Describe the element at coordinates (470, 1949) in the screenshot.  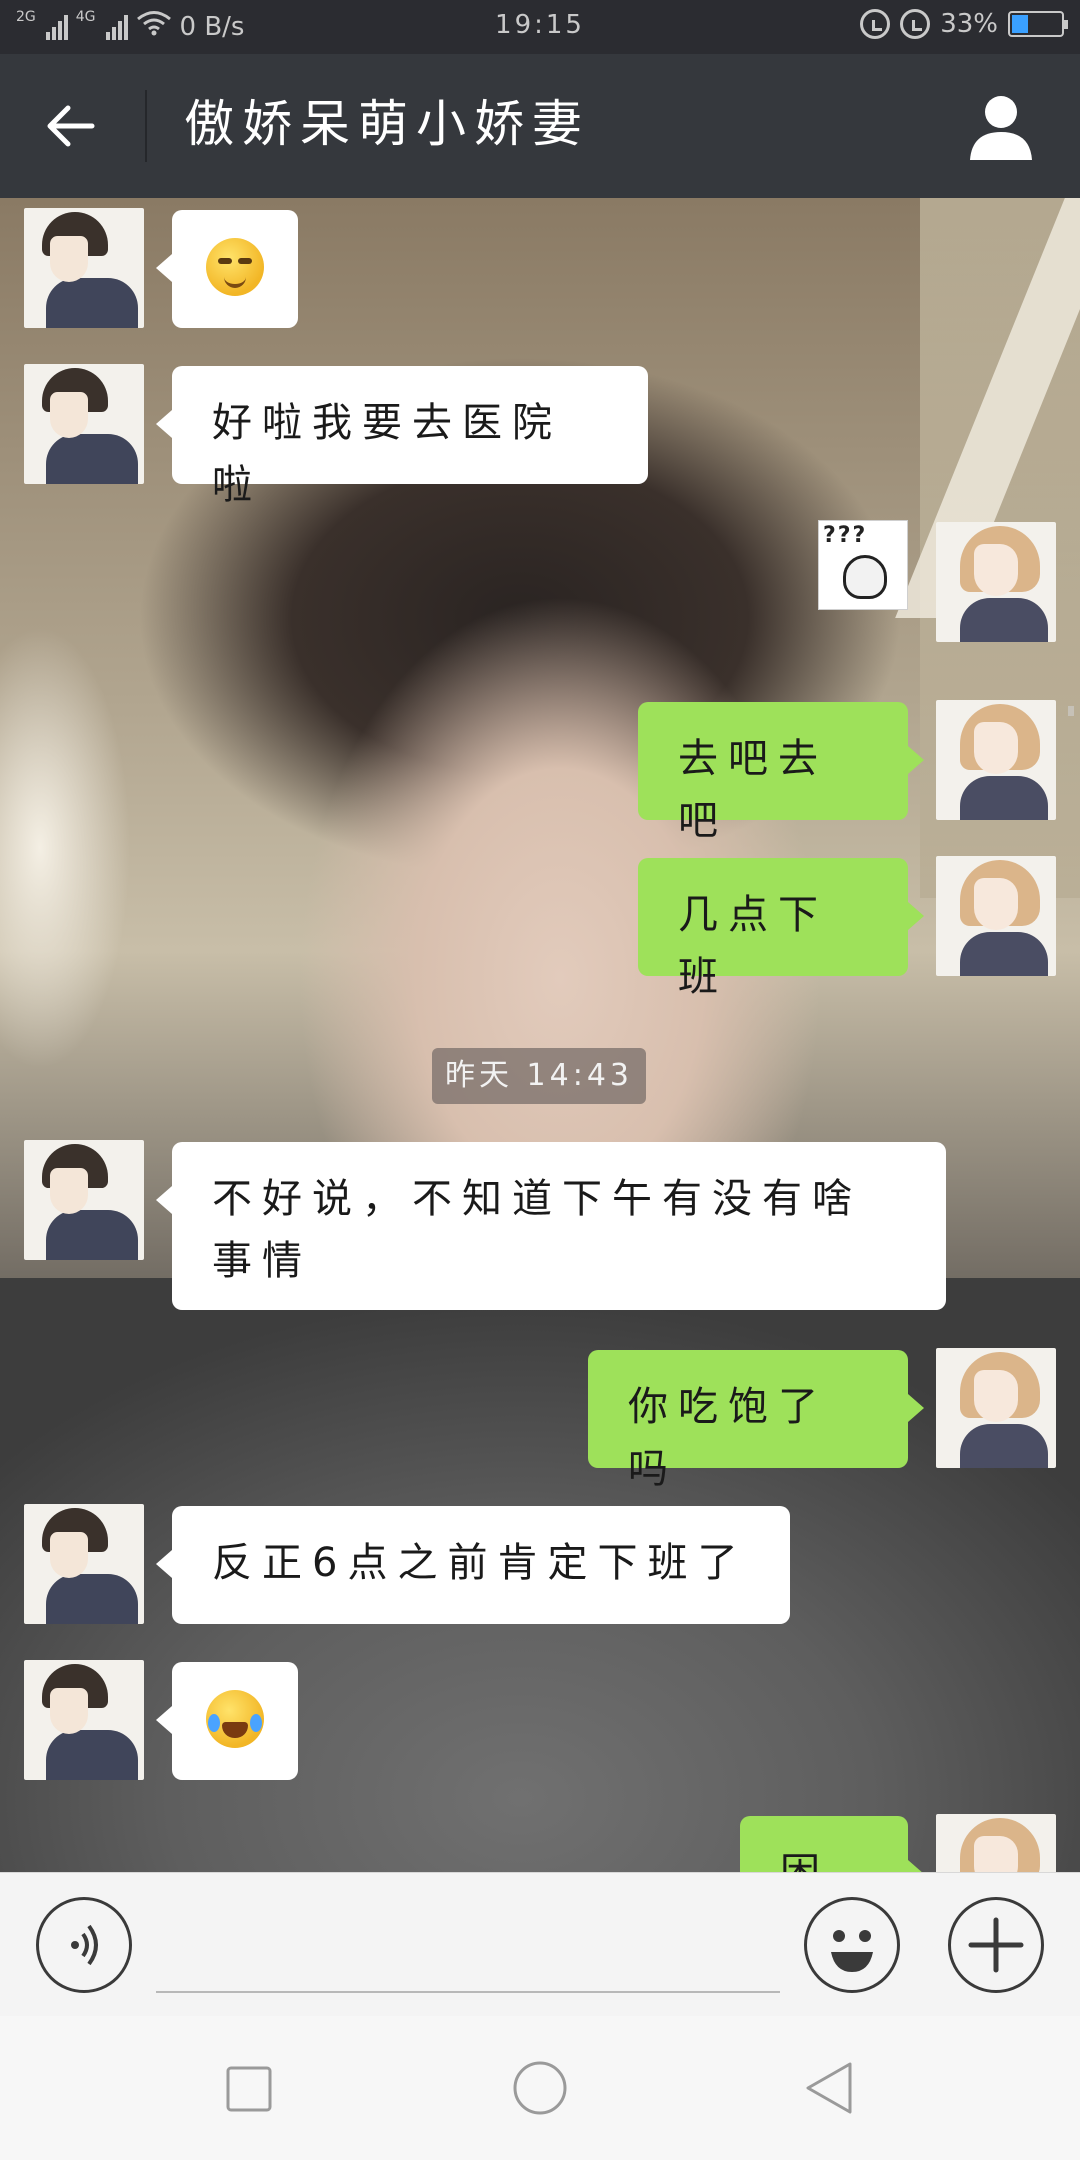
I see `message-input` at that location.